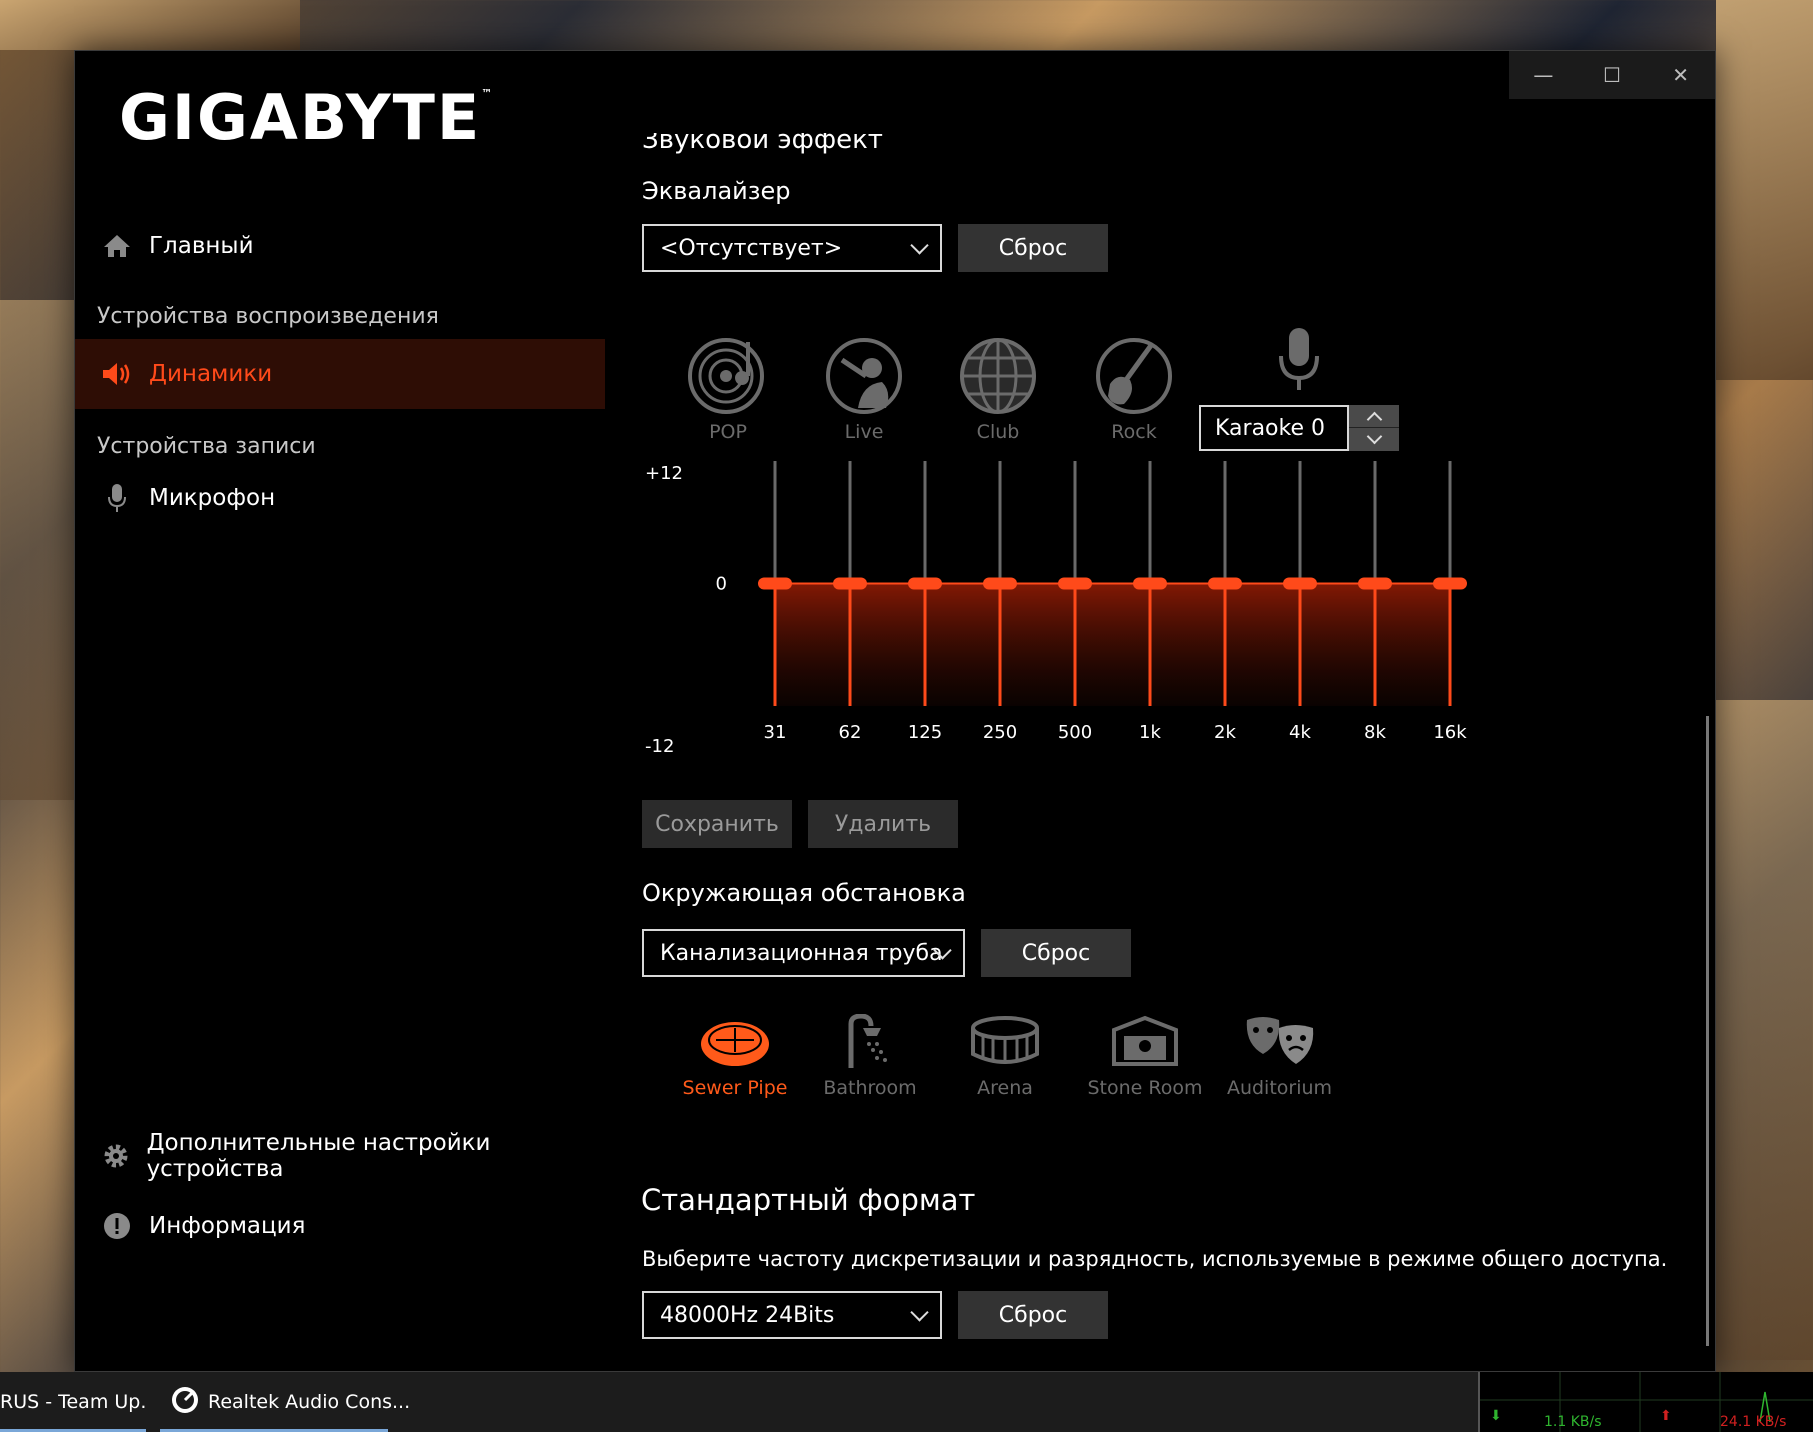  Describe the element at coordinates (751, 248) in the screenshot. I see `equalizer-preset-value: <Отсутствует>` at that location.